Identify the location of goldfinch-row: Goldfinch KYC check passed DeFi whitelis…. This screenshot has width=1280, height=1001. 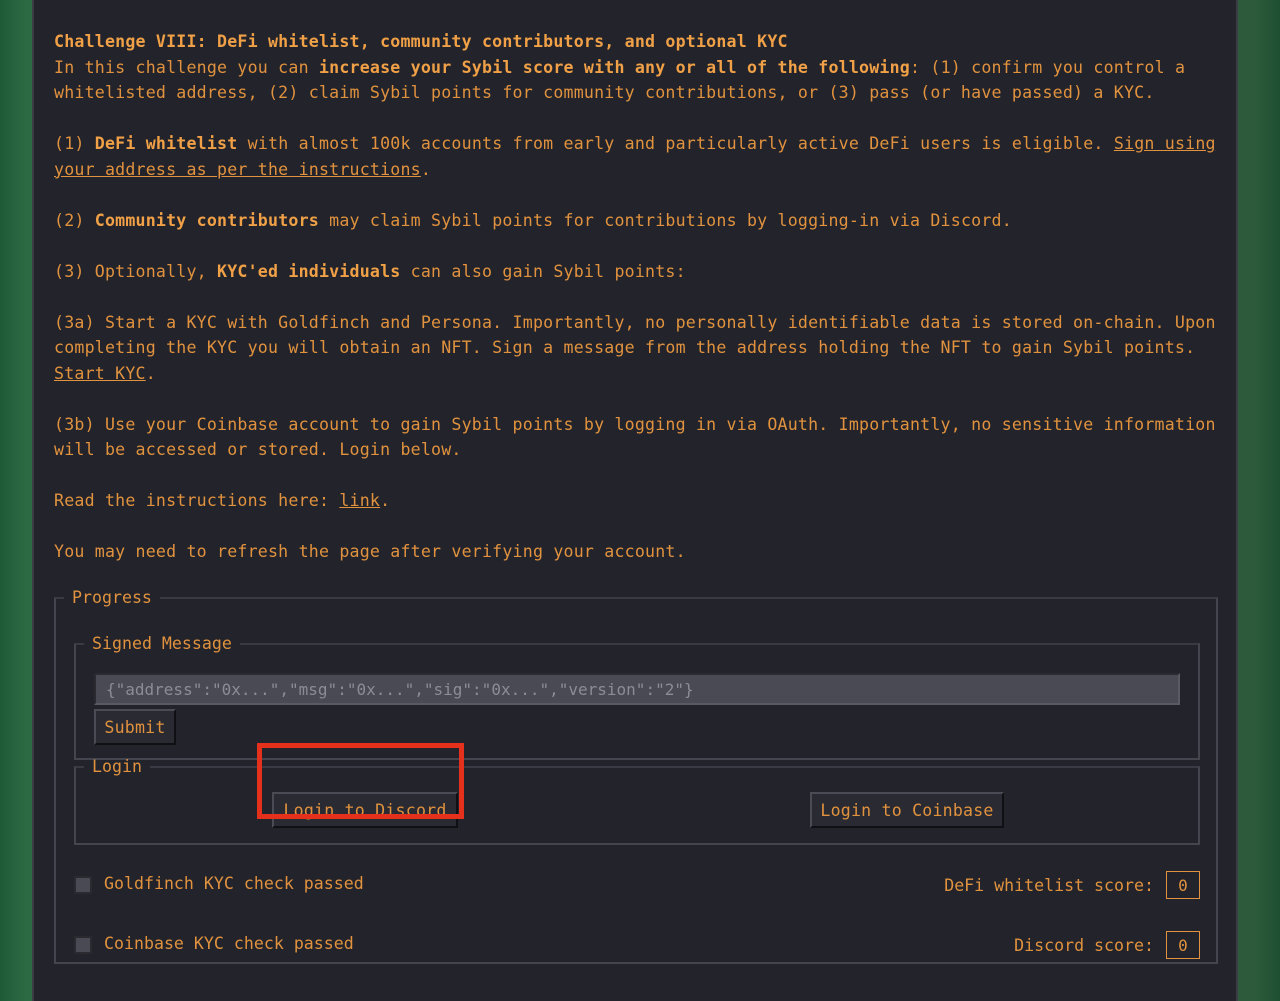
(637, 885).